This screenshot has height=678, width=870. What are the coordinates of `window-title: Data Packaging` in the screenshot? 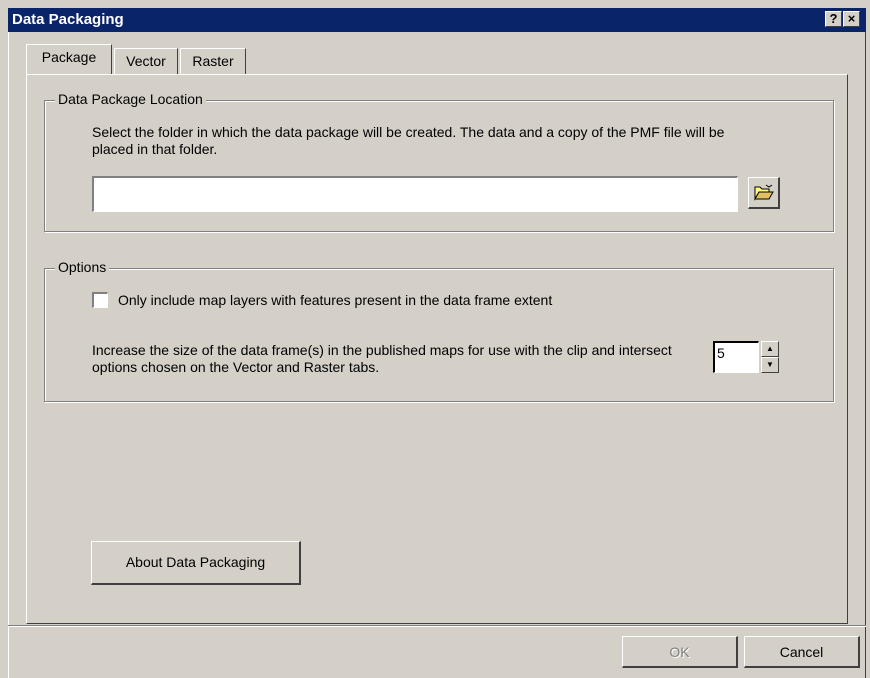 It's located at (68, 19).